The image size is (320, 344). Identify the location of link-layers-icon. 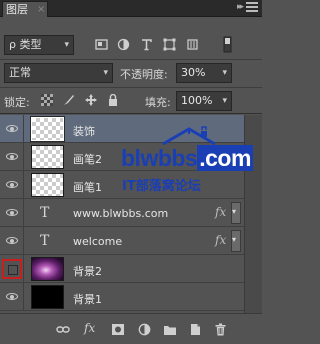
(63, 329).